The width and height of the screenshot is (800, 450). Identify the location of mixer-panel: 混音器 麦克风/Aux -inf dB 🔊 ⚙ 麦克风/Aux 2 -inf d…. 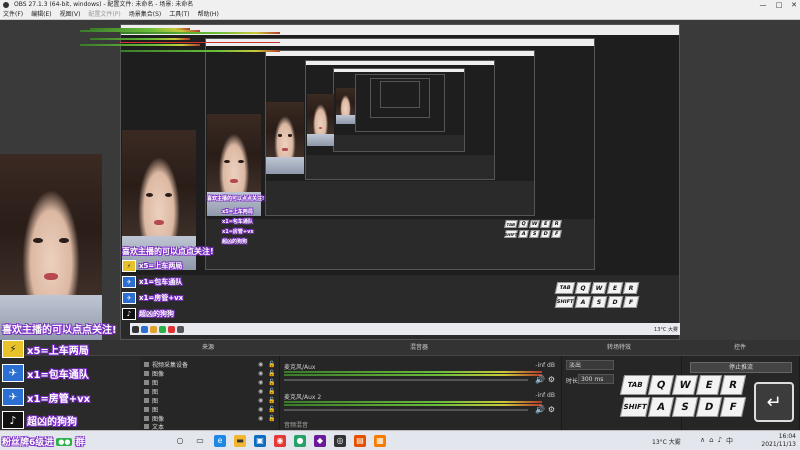
(421, 387).